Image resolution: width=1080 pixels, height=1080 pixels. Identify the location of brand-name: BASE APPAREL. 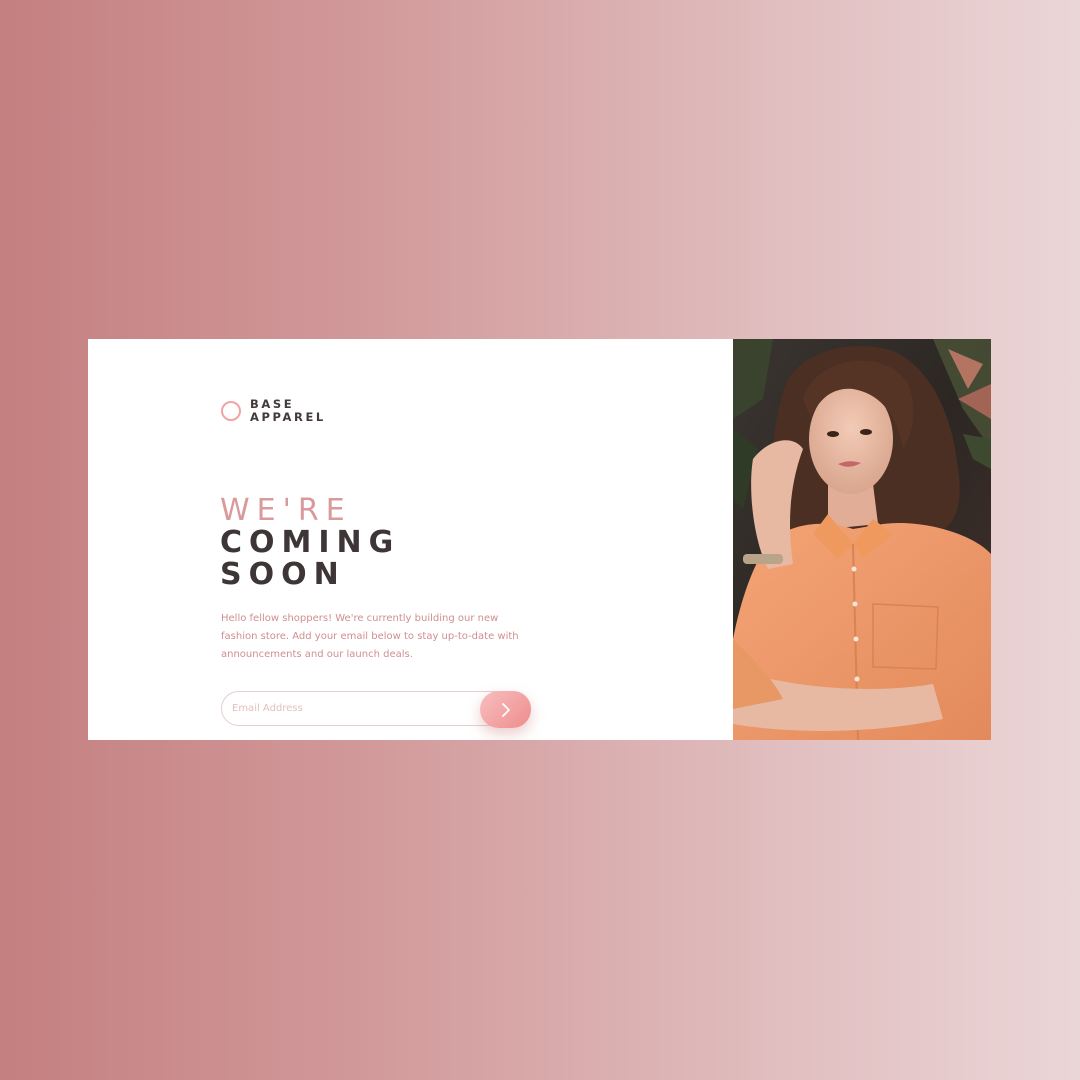
(288, 411).